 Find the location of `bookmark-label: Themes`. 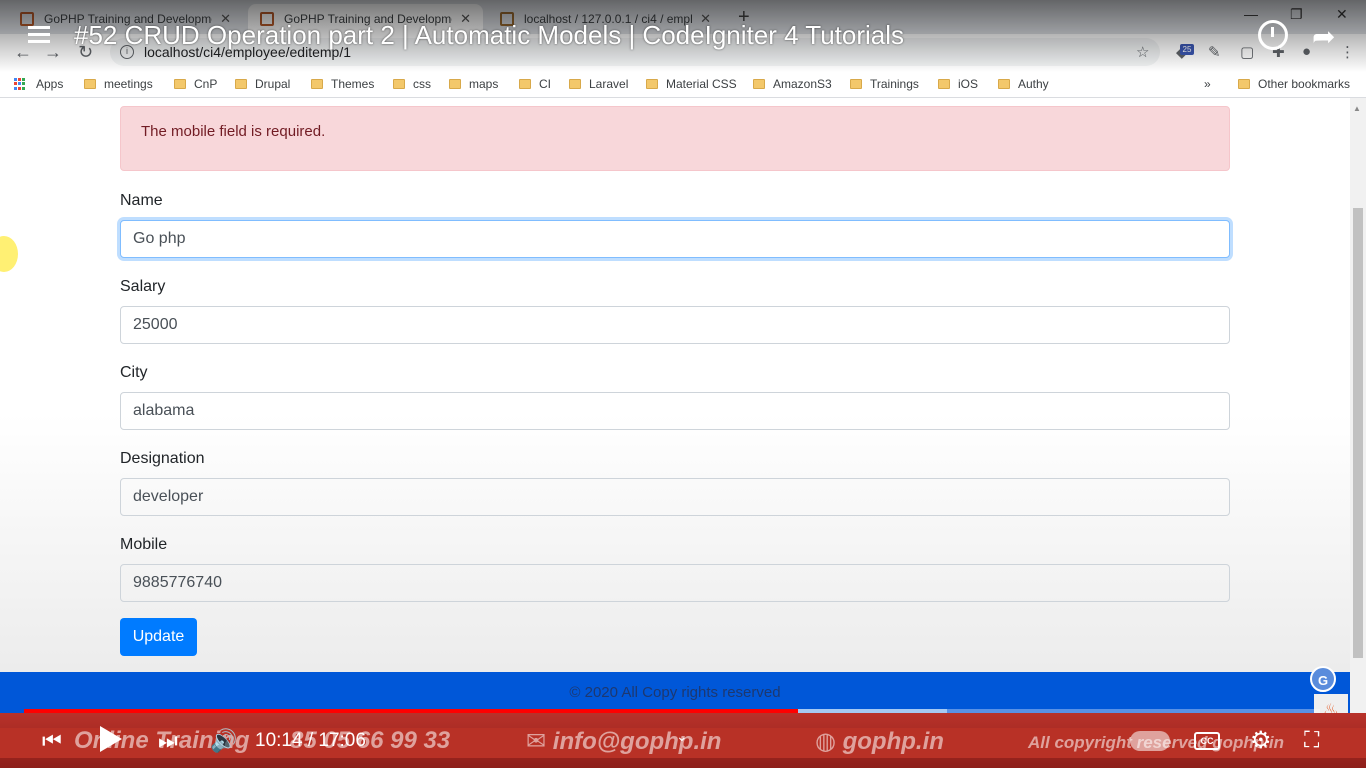

bookmark-label: Themes is located at coordinates (353, 84).